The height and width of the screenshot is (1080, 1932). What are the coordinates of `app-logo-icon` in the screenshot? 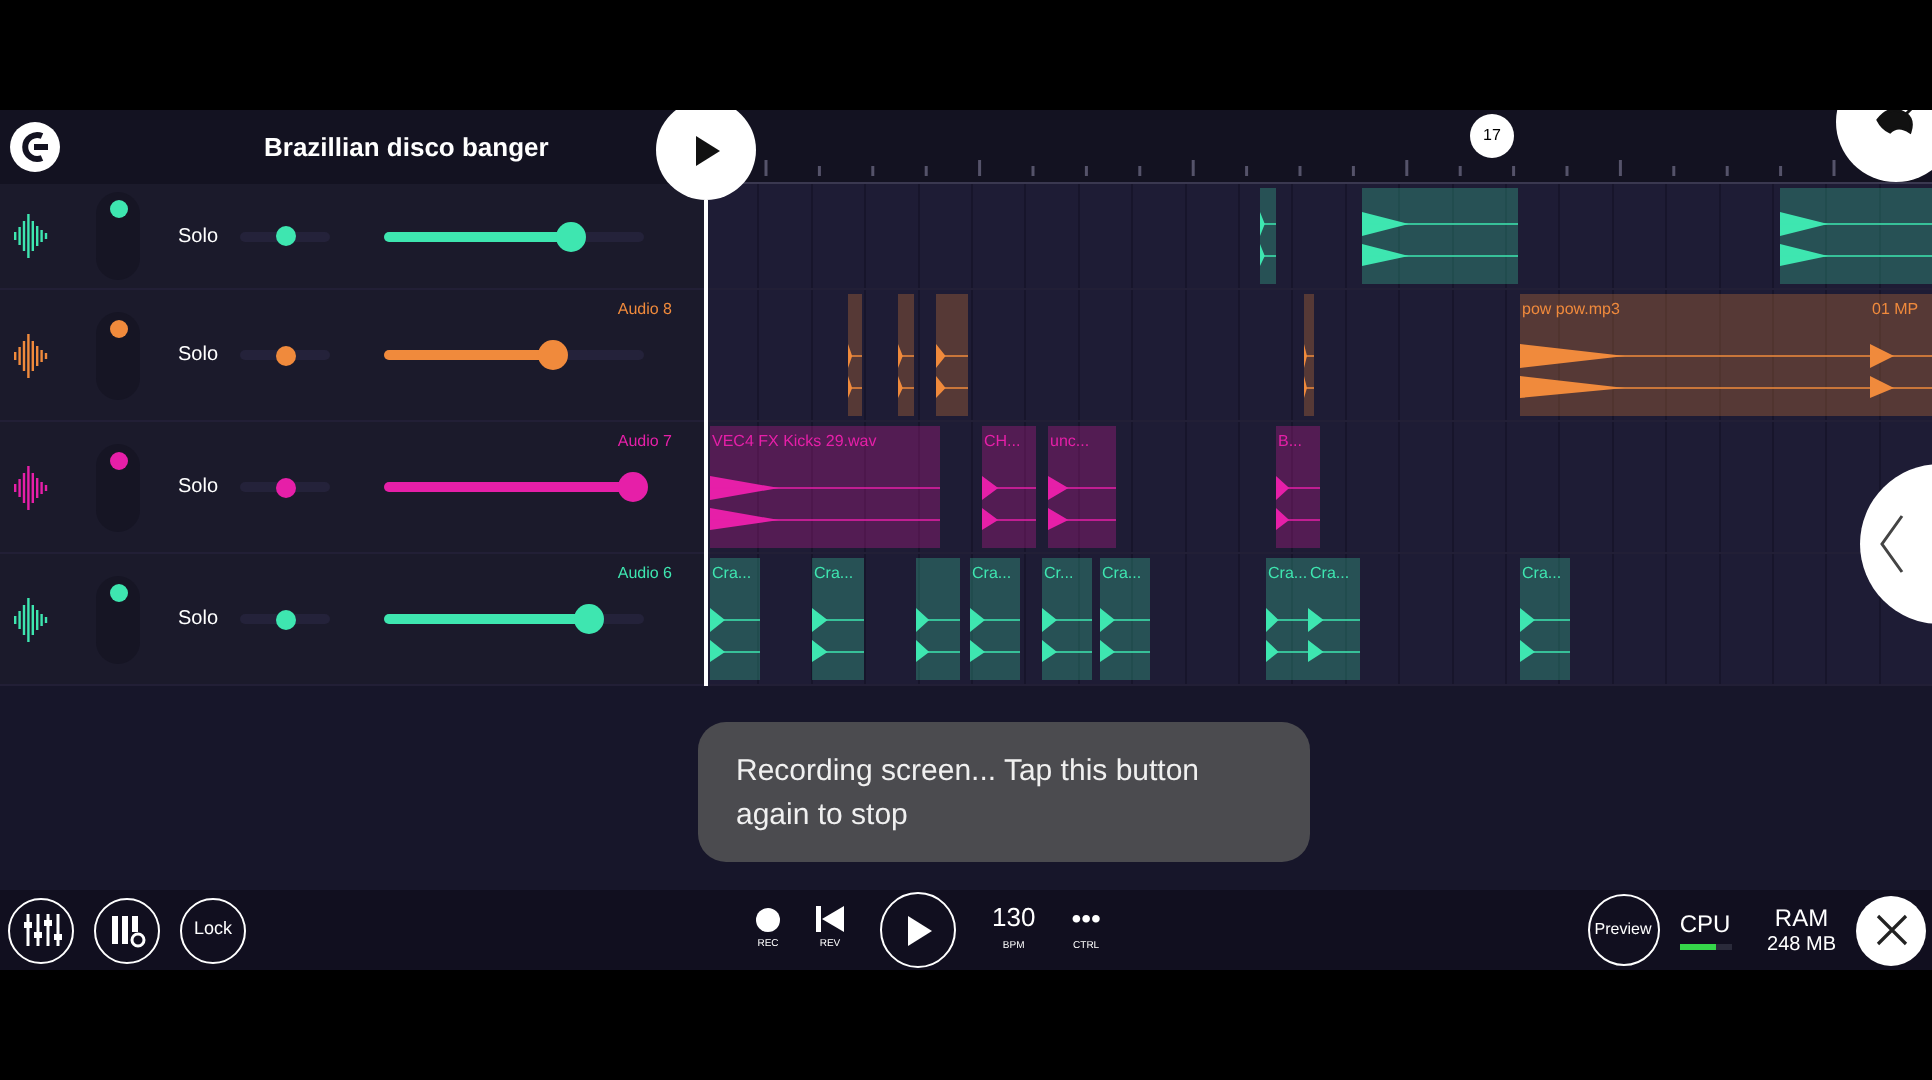 It's located at (35, 147).